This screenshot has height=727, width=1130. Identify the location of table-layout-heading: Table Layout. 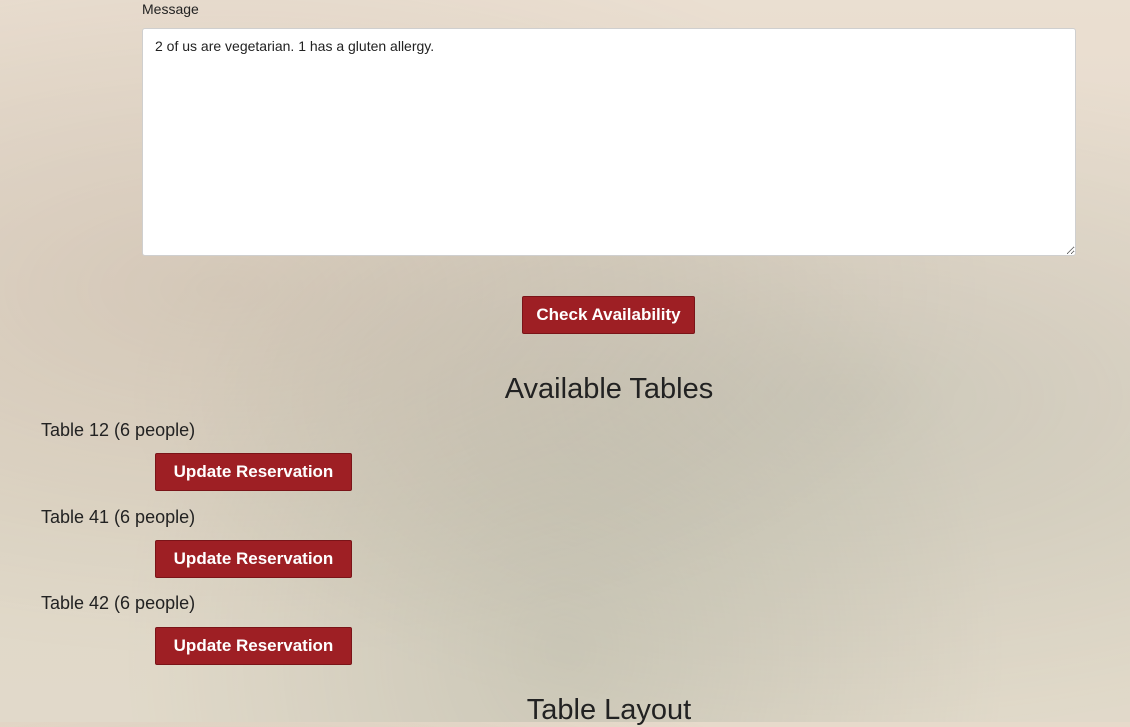
(609, 710).